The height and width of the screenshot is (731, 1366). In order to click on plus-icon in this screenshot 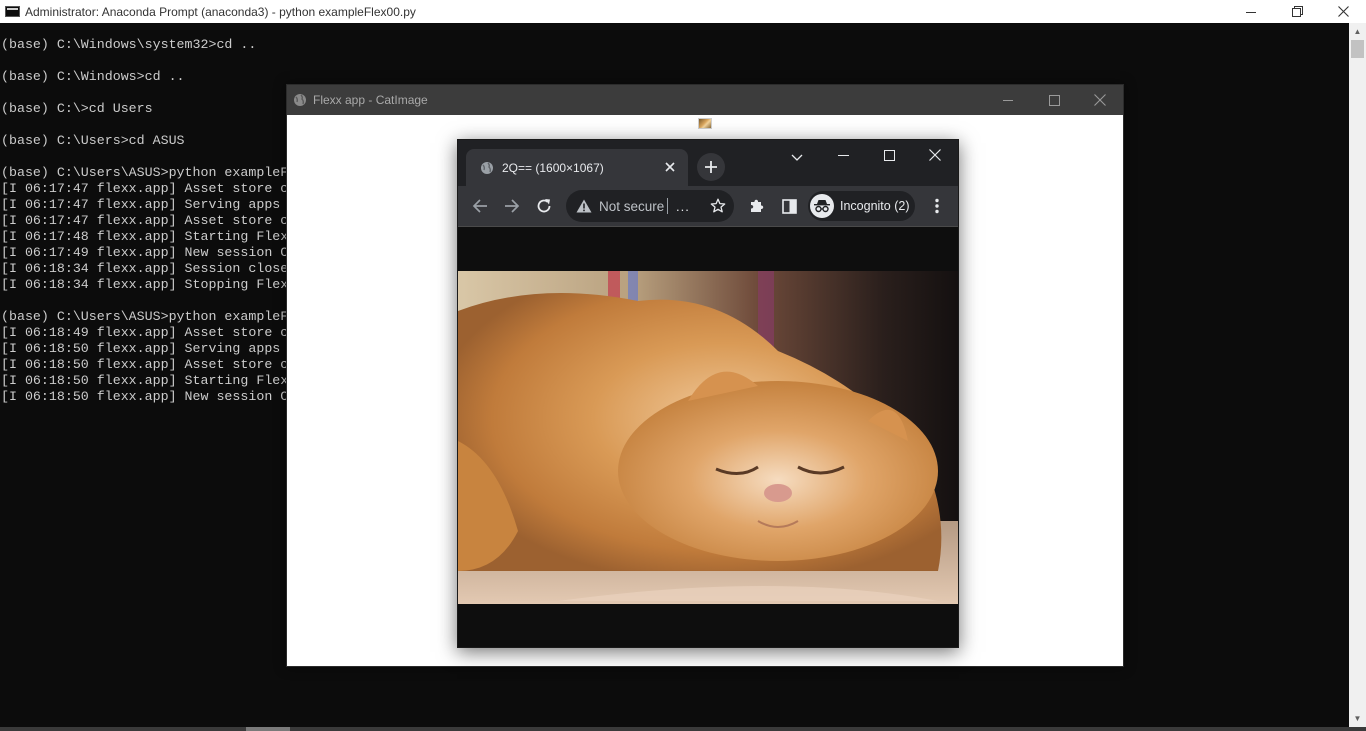, I will do `click(711, 167)`.